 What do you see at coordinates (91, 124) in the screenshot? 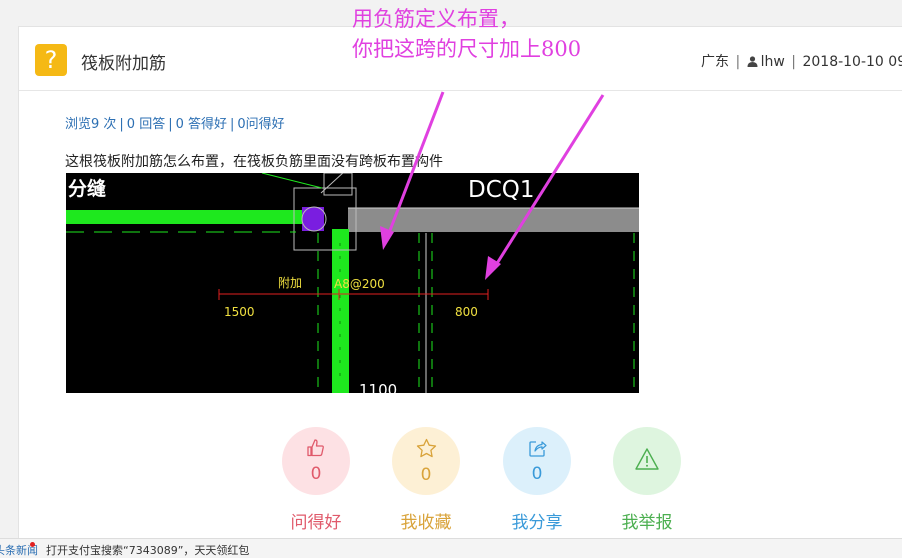
I see `views-count: 浏览9 次` at bounding box center [91, 124].